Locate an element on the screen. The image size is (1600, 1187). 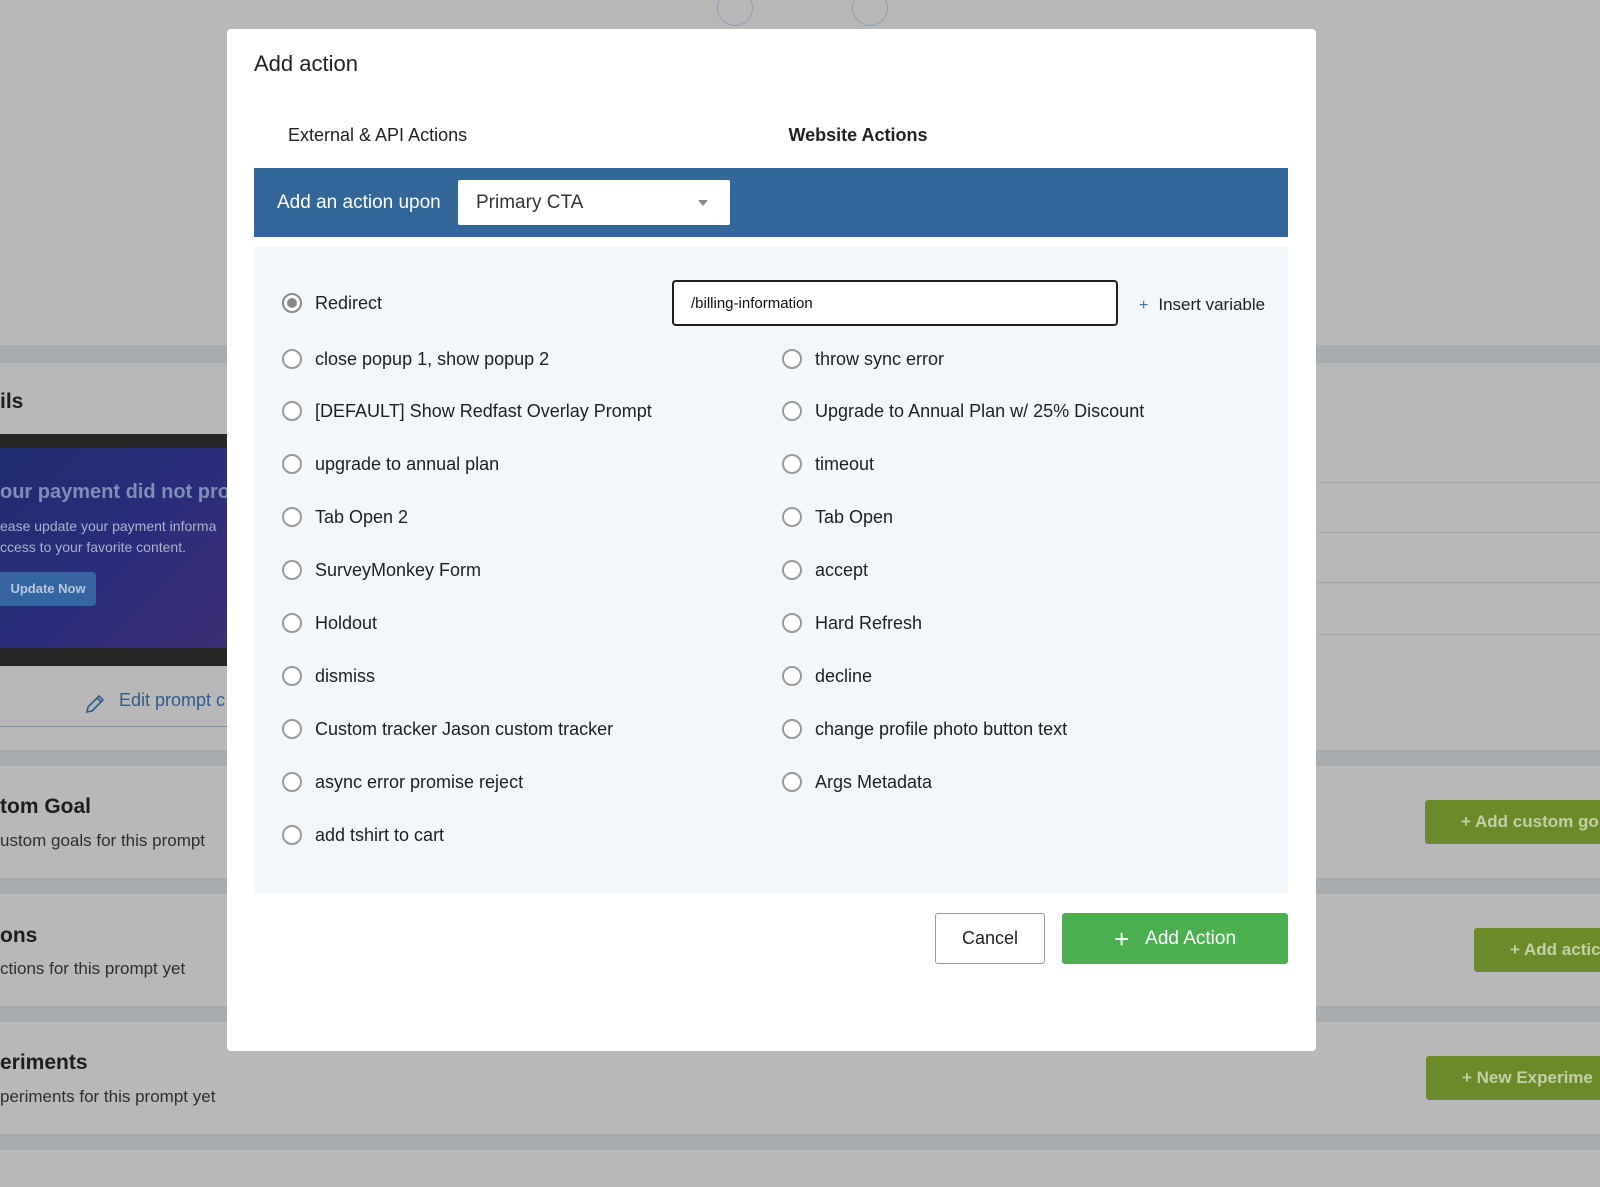
modal-title: Add action is located at coordinates (306, 63).